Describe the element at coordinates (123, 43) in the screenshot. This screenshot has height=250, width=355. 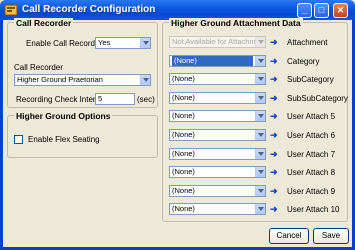
I see `enable-recording-select: Yes` at that location.